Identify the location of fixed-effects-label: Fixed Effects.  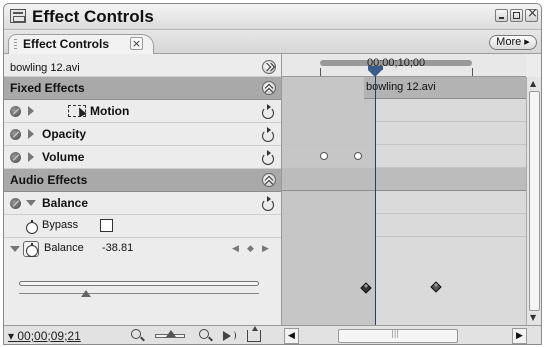
(47, 88).